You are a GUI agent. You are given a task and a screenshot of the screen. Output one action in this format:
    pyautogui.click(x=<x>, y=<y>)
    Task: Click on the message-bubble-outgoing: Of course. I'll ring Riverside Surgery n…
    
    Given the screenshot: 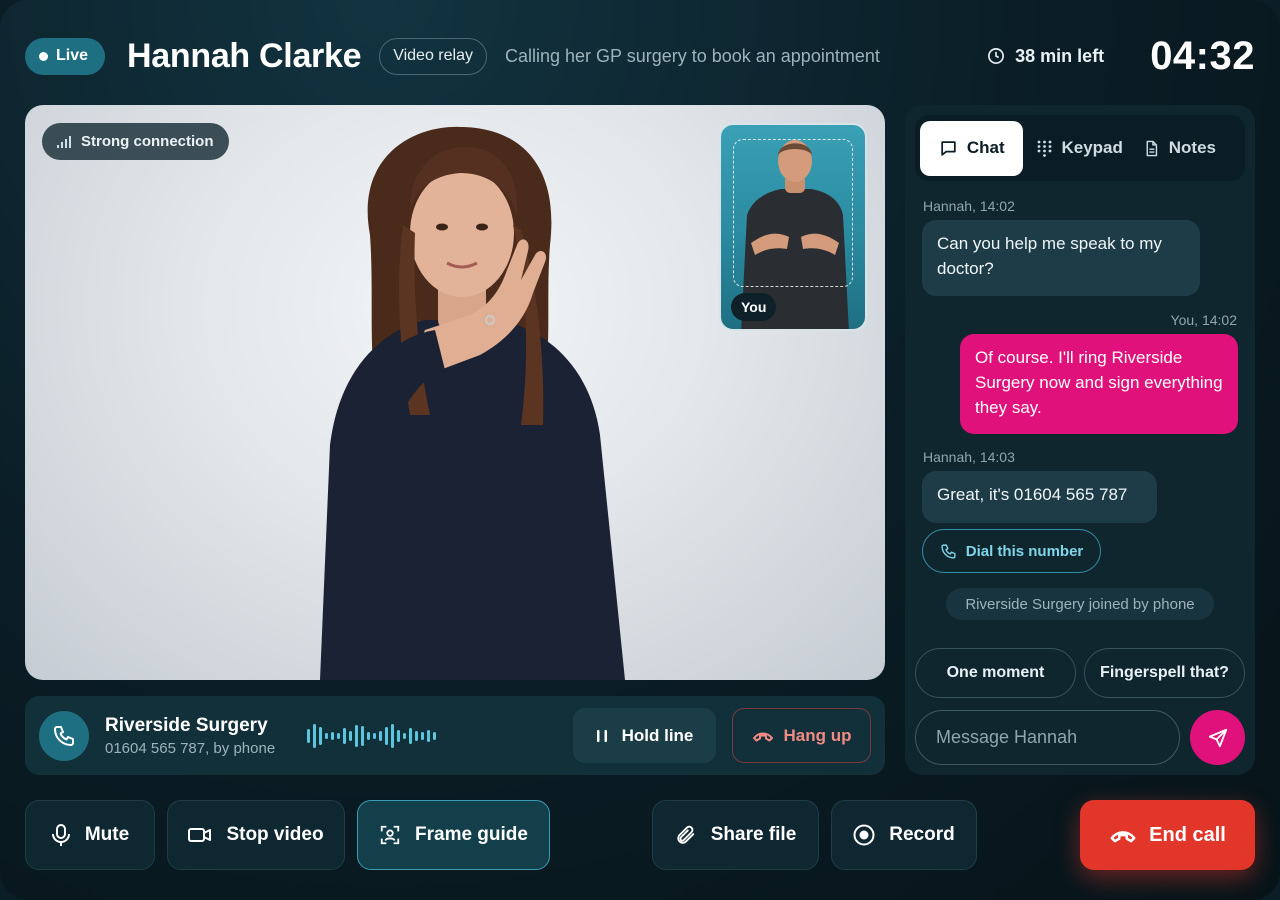 What is the action you would take?
    pyautogui.click(x=1099, y=384)
    